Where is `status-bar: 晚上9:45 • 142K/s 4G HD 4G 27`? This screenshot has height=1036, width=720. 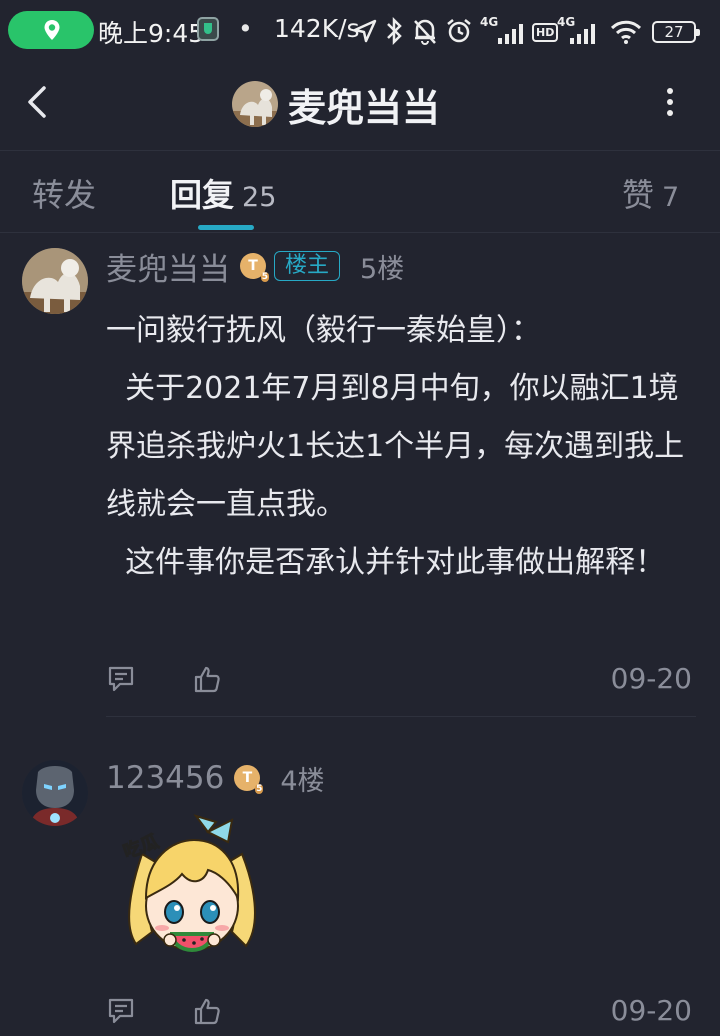 status-bar: 晚上9:45 • 142K/s 4G HD 4G 27 is located at coordinates (360, 31).